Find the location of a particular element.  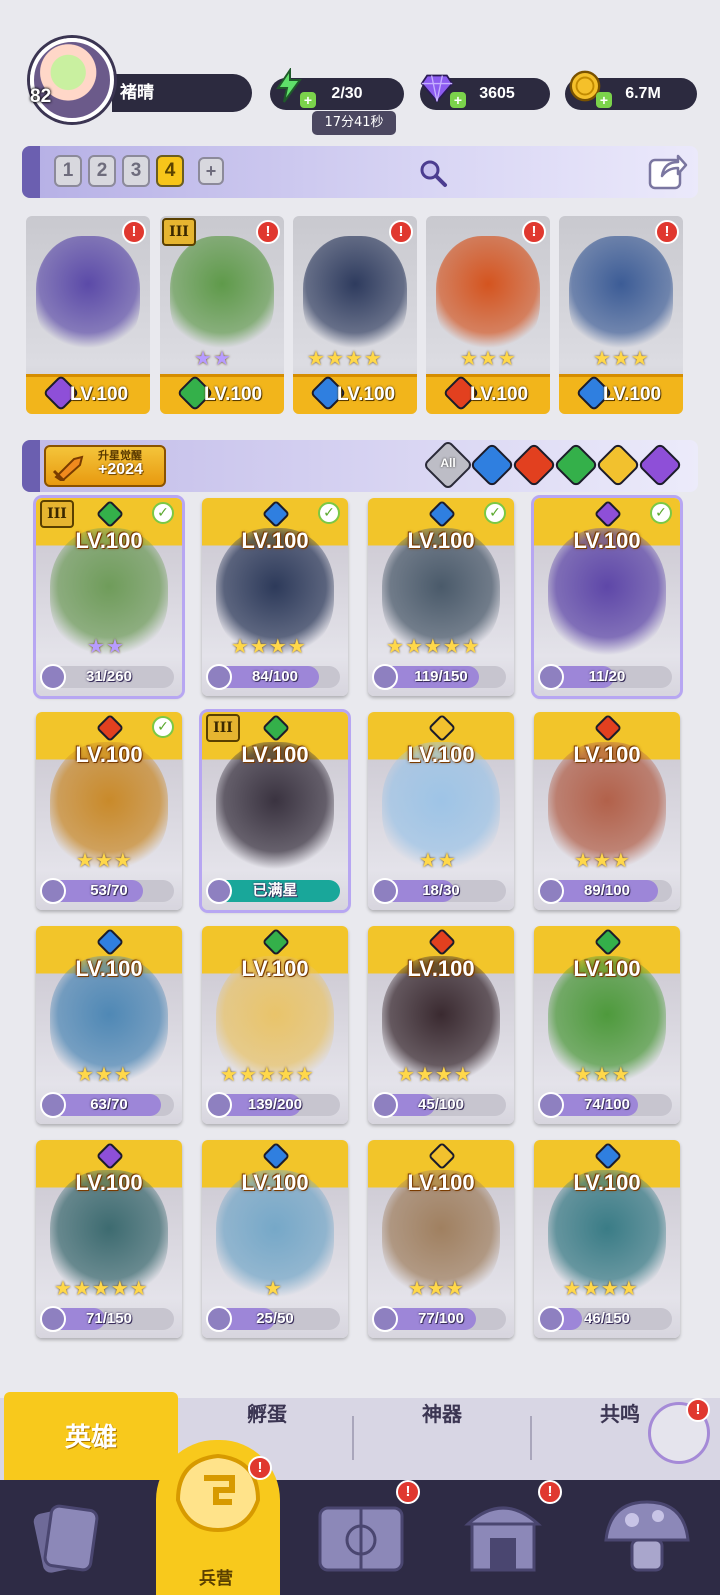

nav-mushroom is located at coordinates (652, 1537).